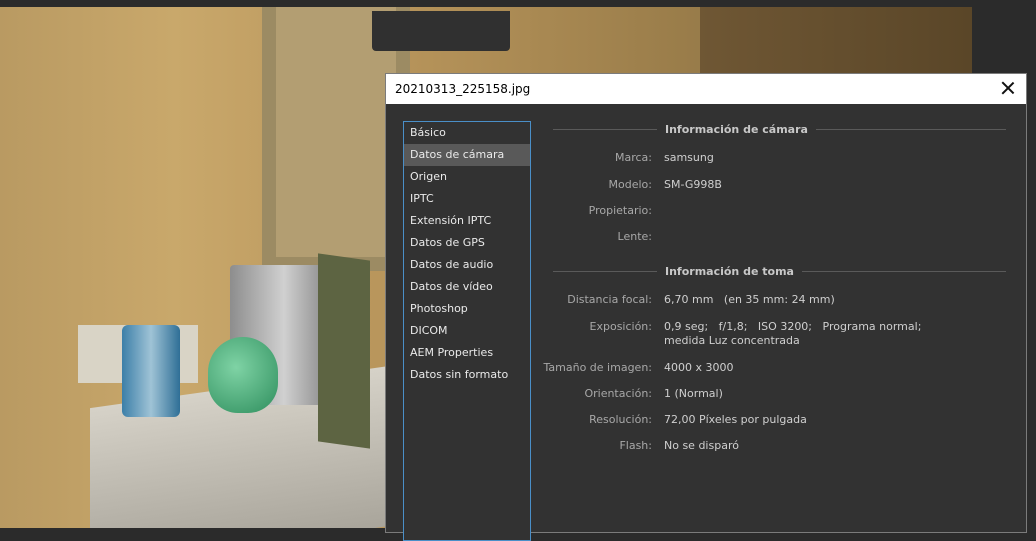  I want to click on category-item: Origen, so click(467, 177).